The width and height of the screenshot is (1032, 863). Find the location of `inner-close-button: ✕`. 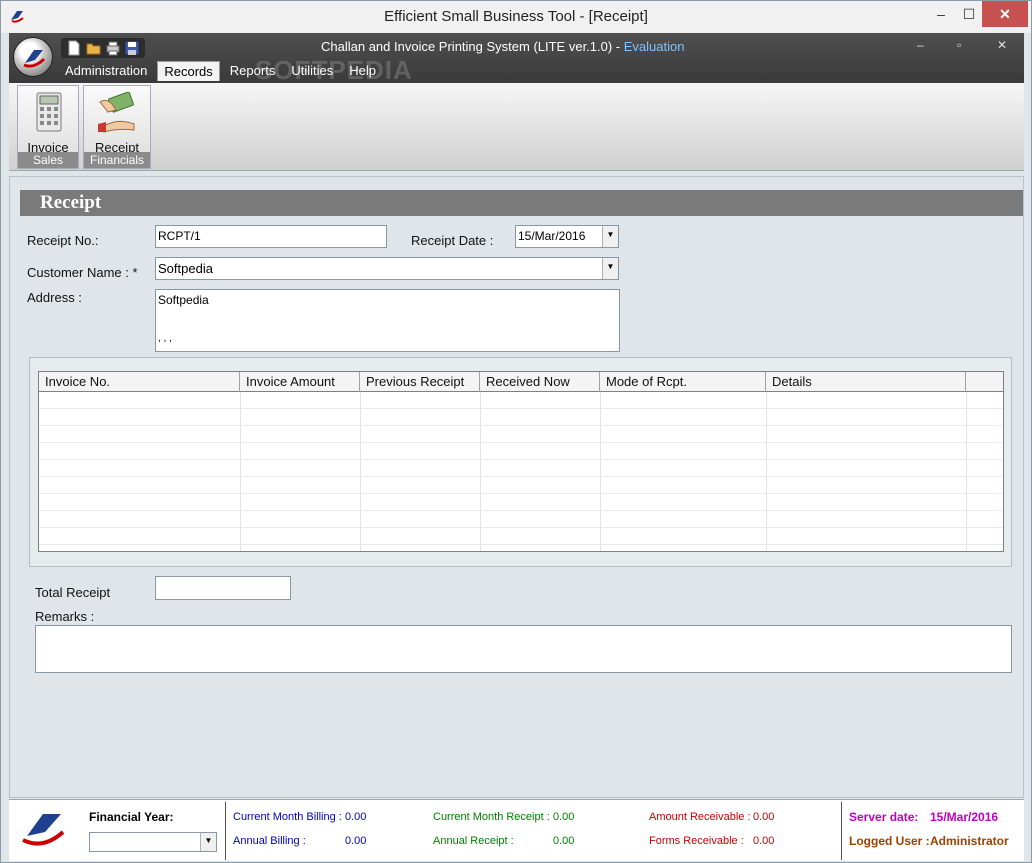

inner-close-button: ✕ is located at coordinates (1002, 45).